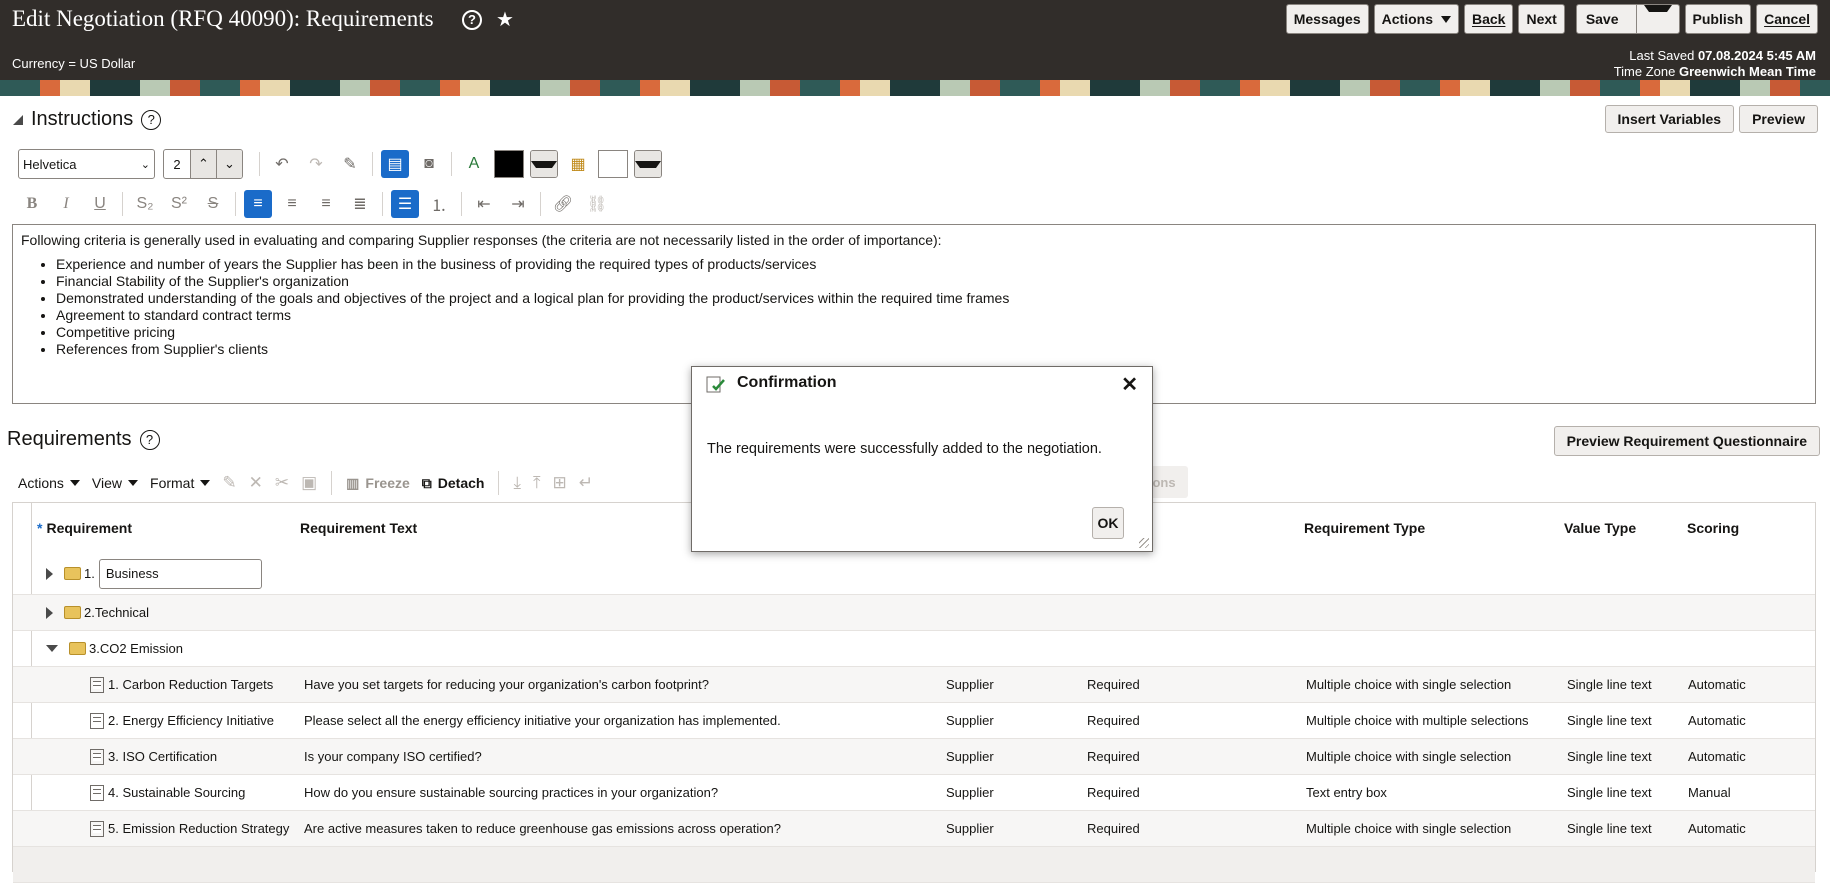  Describe the element at coordinates (258, 204) in the screenshot. I see `align-left-icon: ≡` at that location.